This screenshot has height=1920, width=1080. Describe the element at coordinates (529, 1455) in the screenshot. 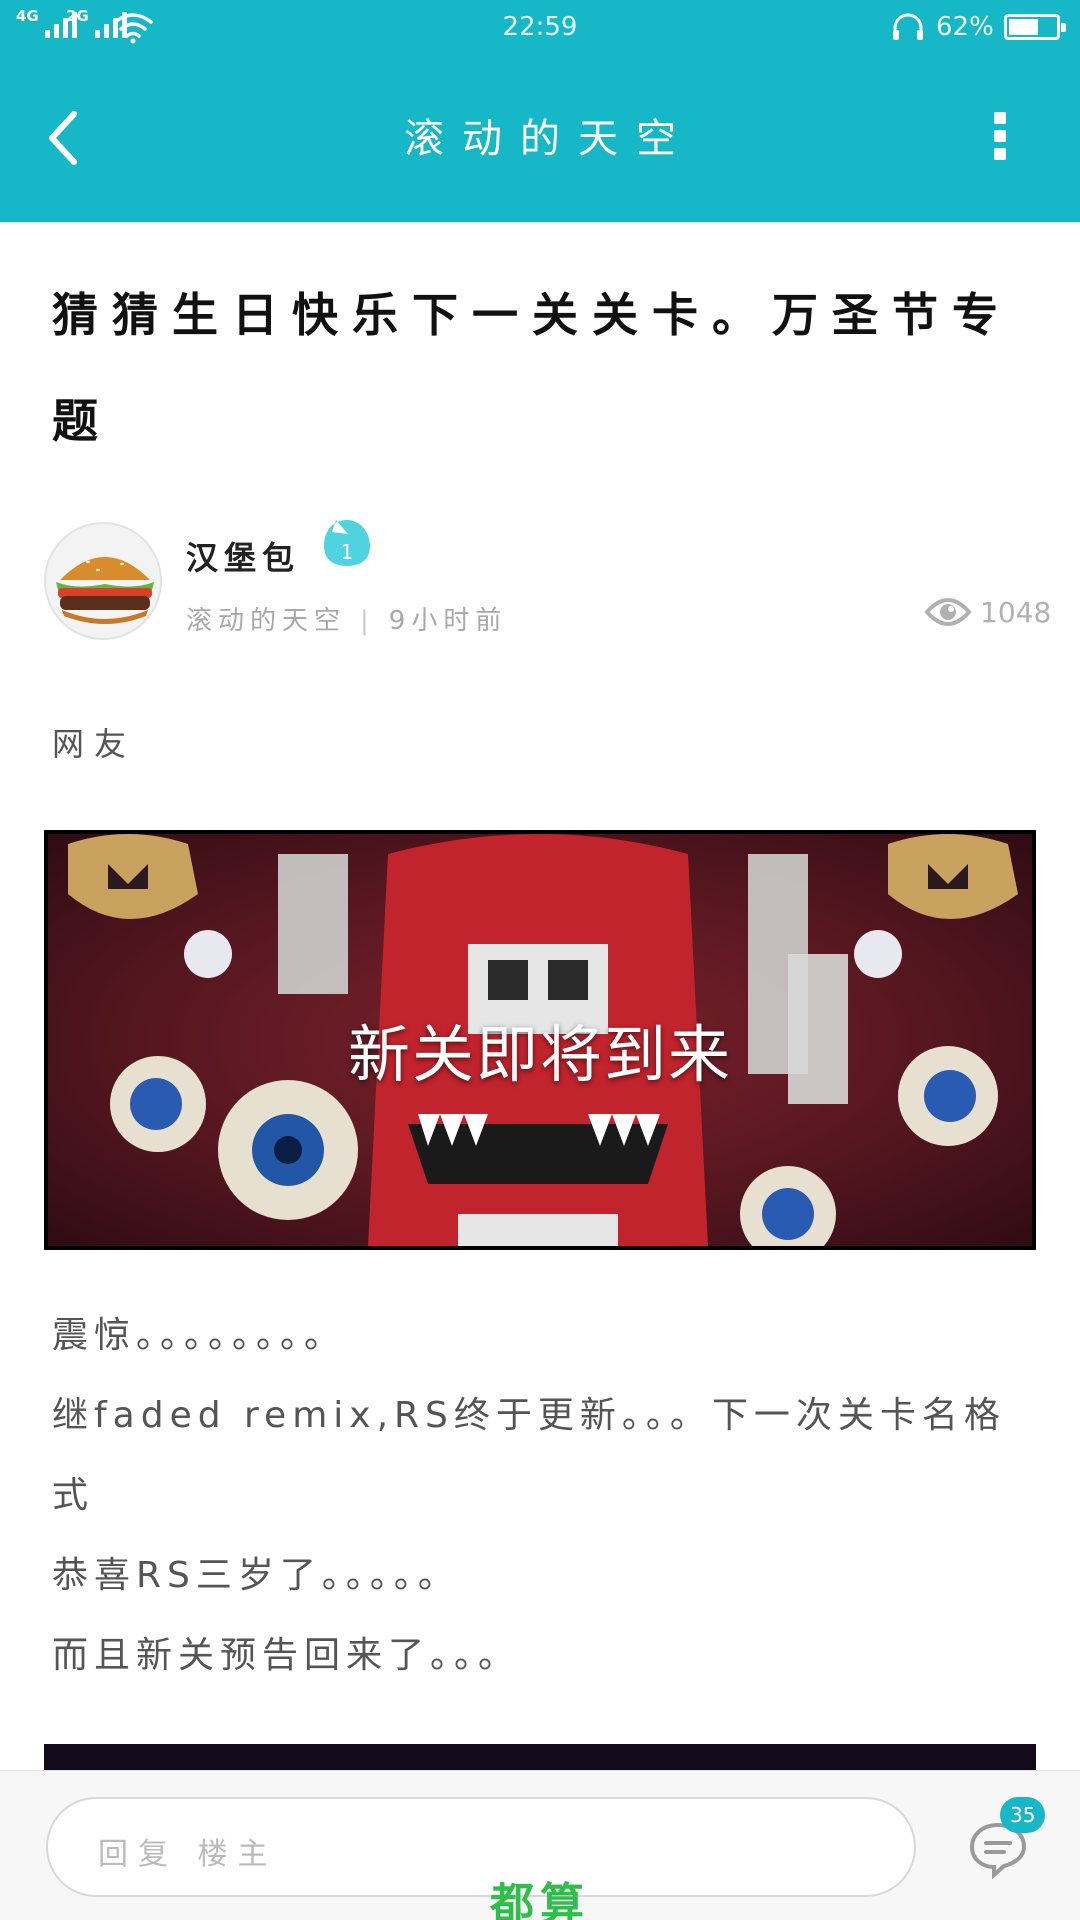

I see `body-line: 继faded remix,RS终于更新。。。下一次关卡名格式` at that location.